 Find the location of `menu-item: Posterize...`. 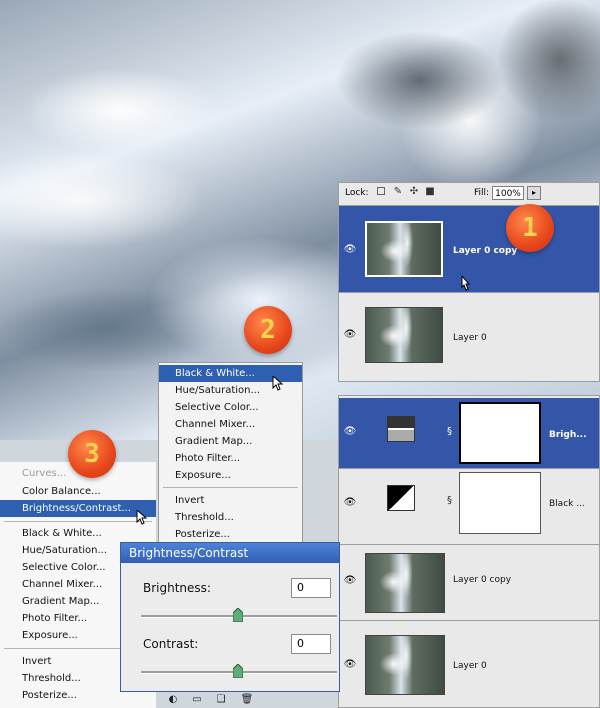

menu-item: Posterize... is located at coordinates (230, 534).